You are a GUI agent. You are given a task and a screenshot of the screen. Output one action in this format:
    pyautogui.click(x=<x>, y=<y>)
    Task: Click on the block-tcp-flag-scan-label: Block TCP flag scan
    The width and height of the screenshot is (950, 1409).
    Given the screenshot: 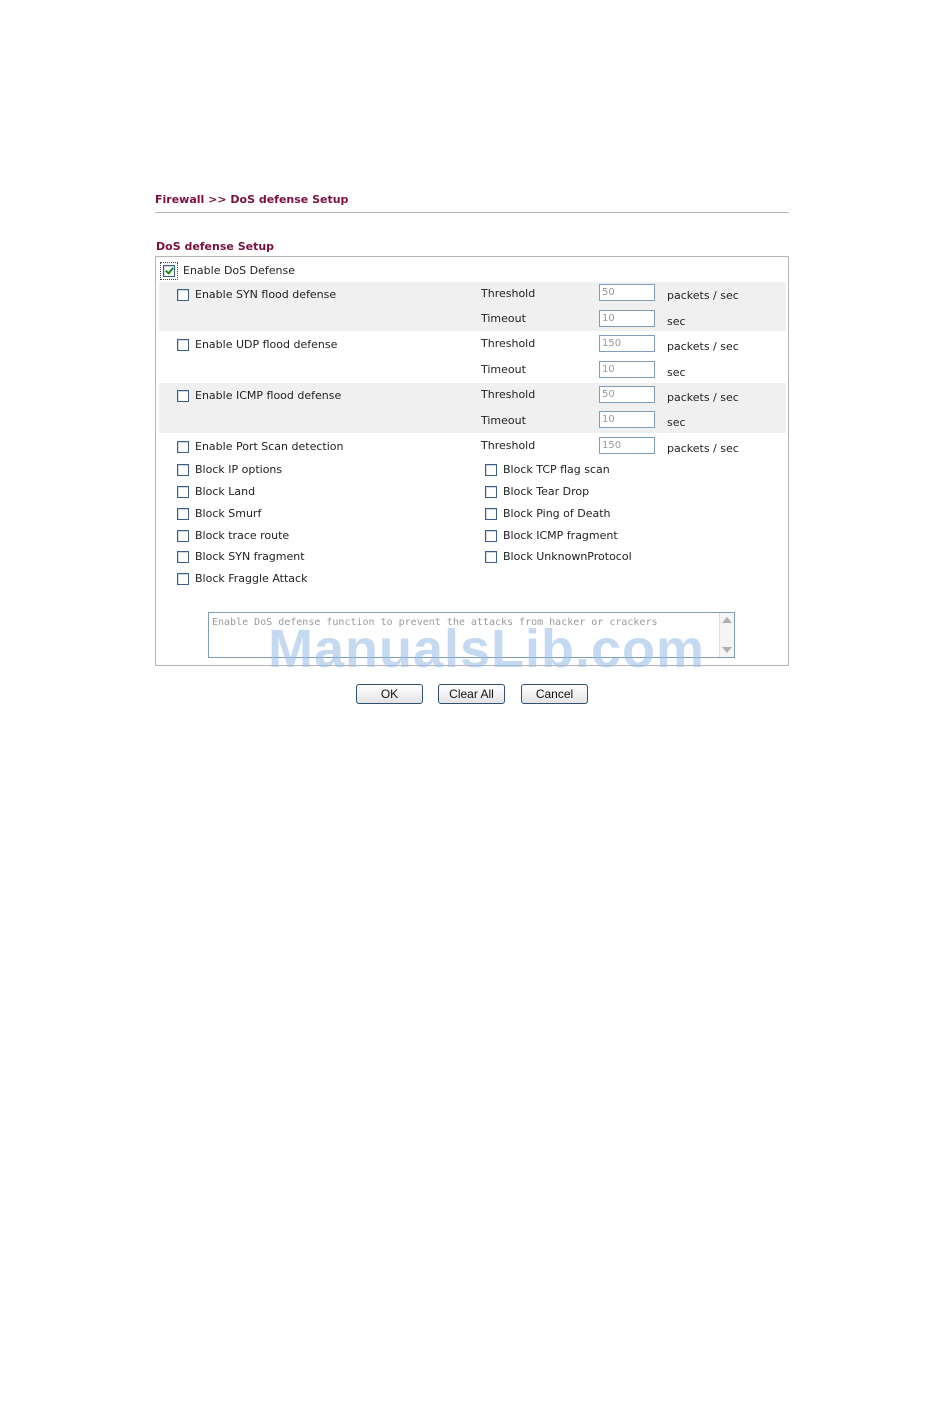 What is the action you would take?
    pyautogui.click(x=556, y=469)
    